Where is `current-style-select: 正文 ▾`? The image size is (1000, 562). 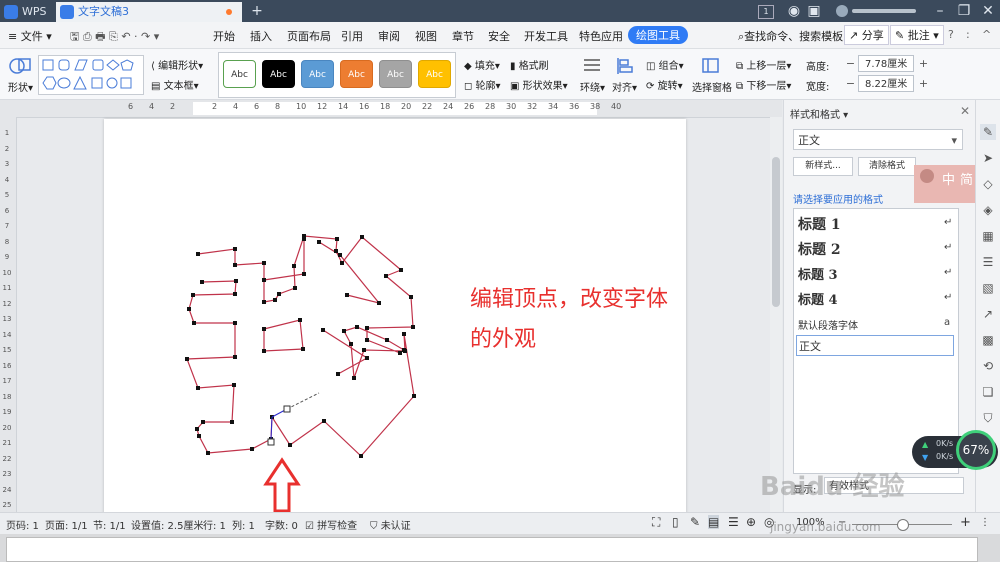
current-style-select: 正文 ▾ is located at coordinates (878, 139).